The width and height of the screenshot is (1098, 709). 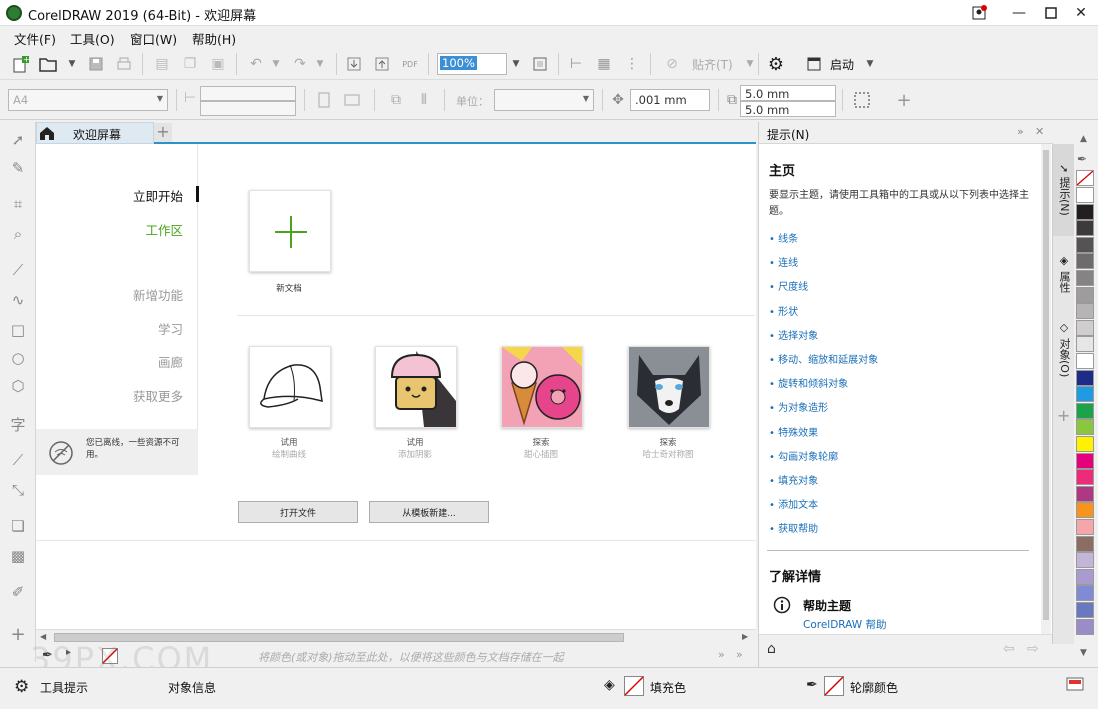 What do you see at coordinates (788, 285) in the screenshot?
I see `hint-topic-link: • 尺度线` at bounding box center [788, 285].